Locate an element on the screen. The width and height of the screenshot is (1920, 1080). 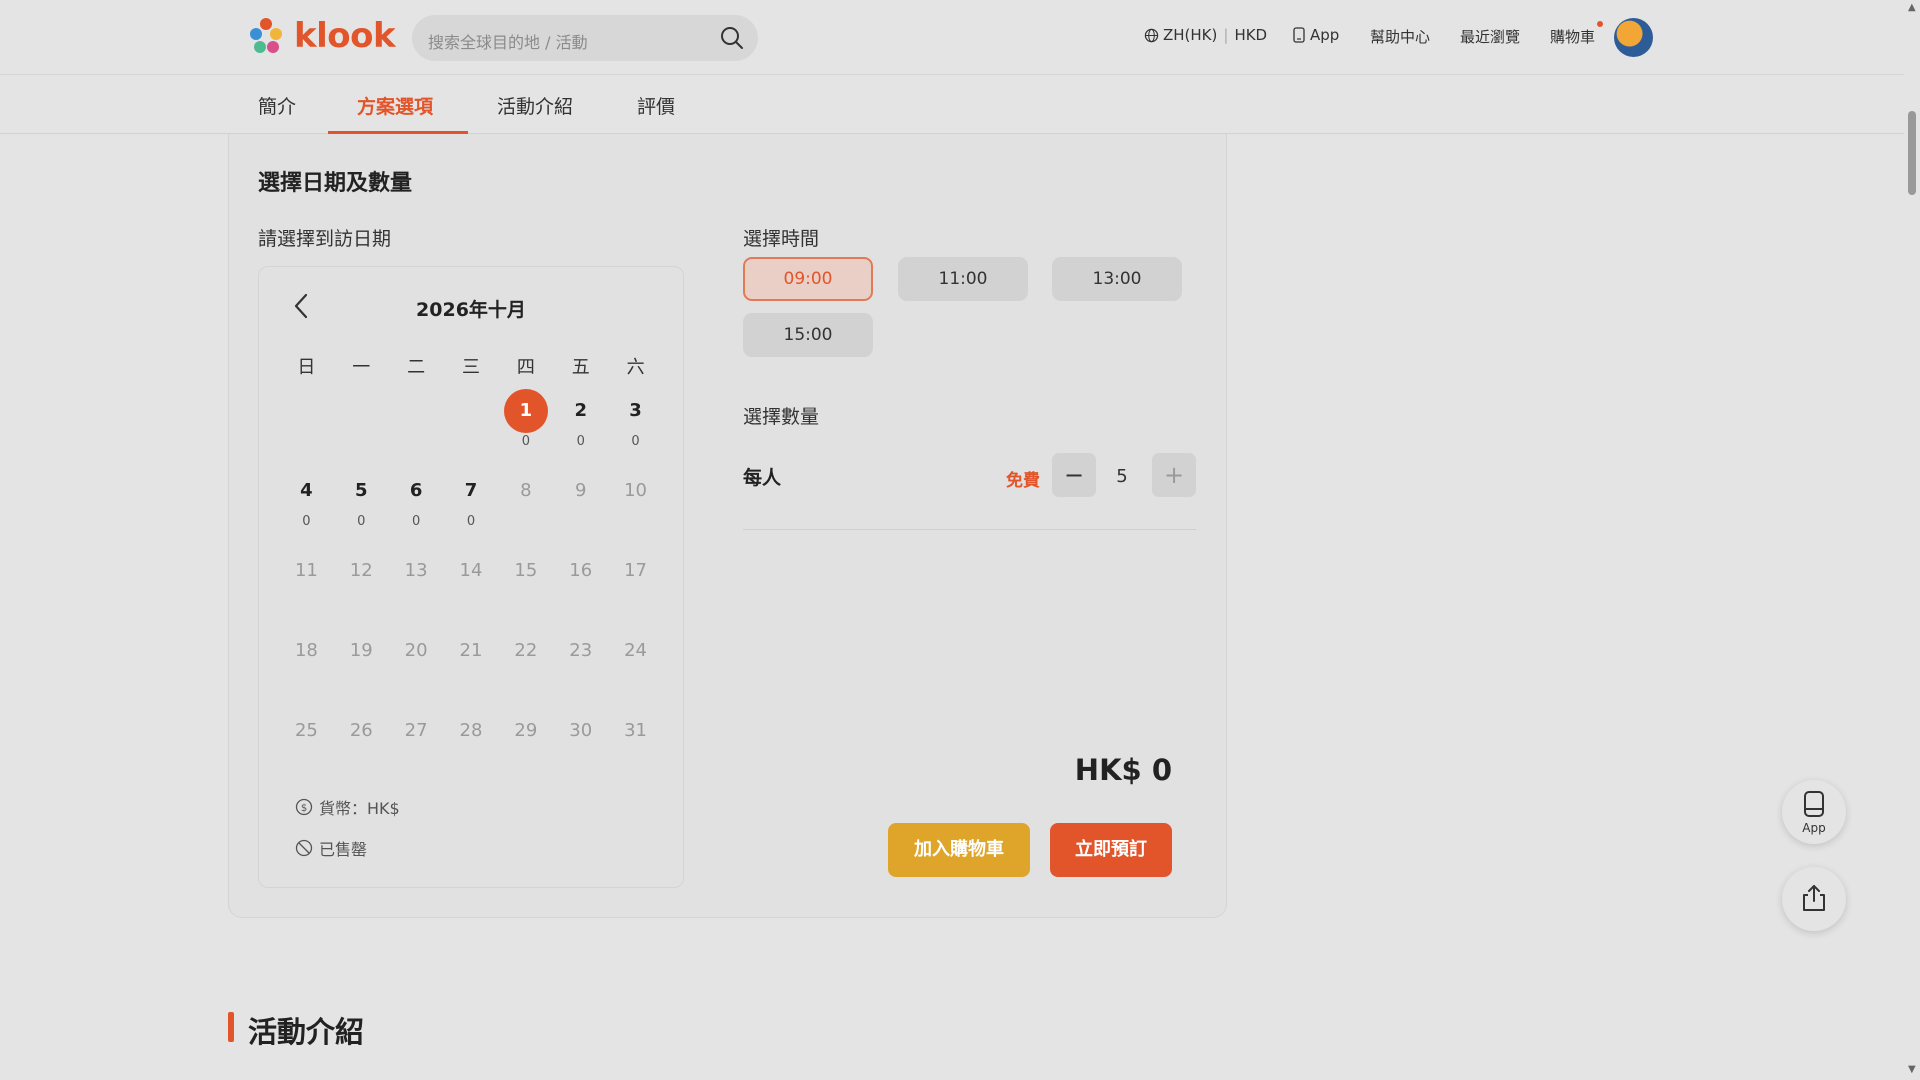
calendar-day-number: 3 is located at coordinates (635, 410).